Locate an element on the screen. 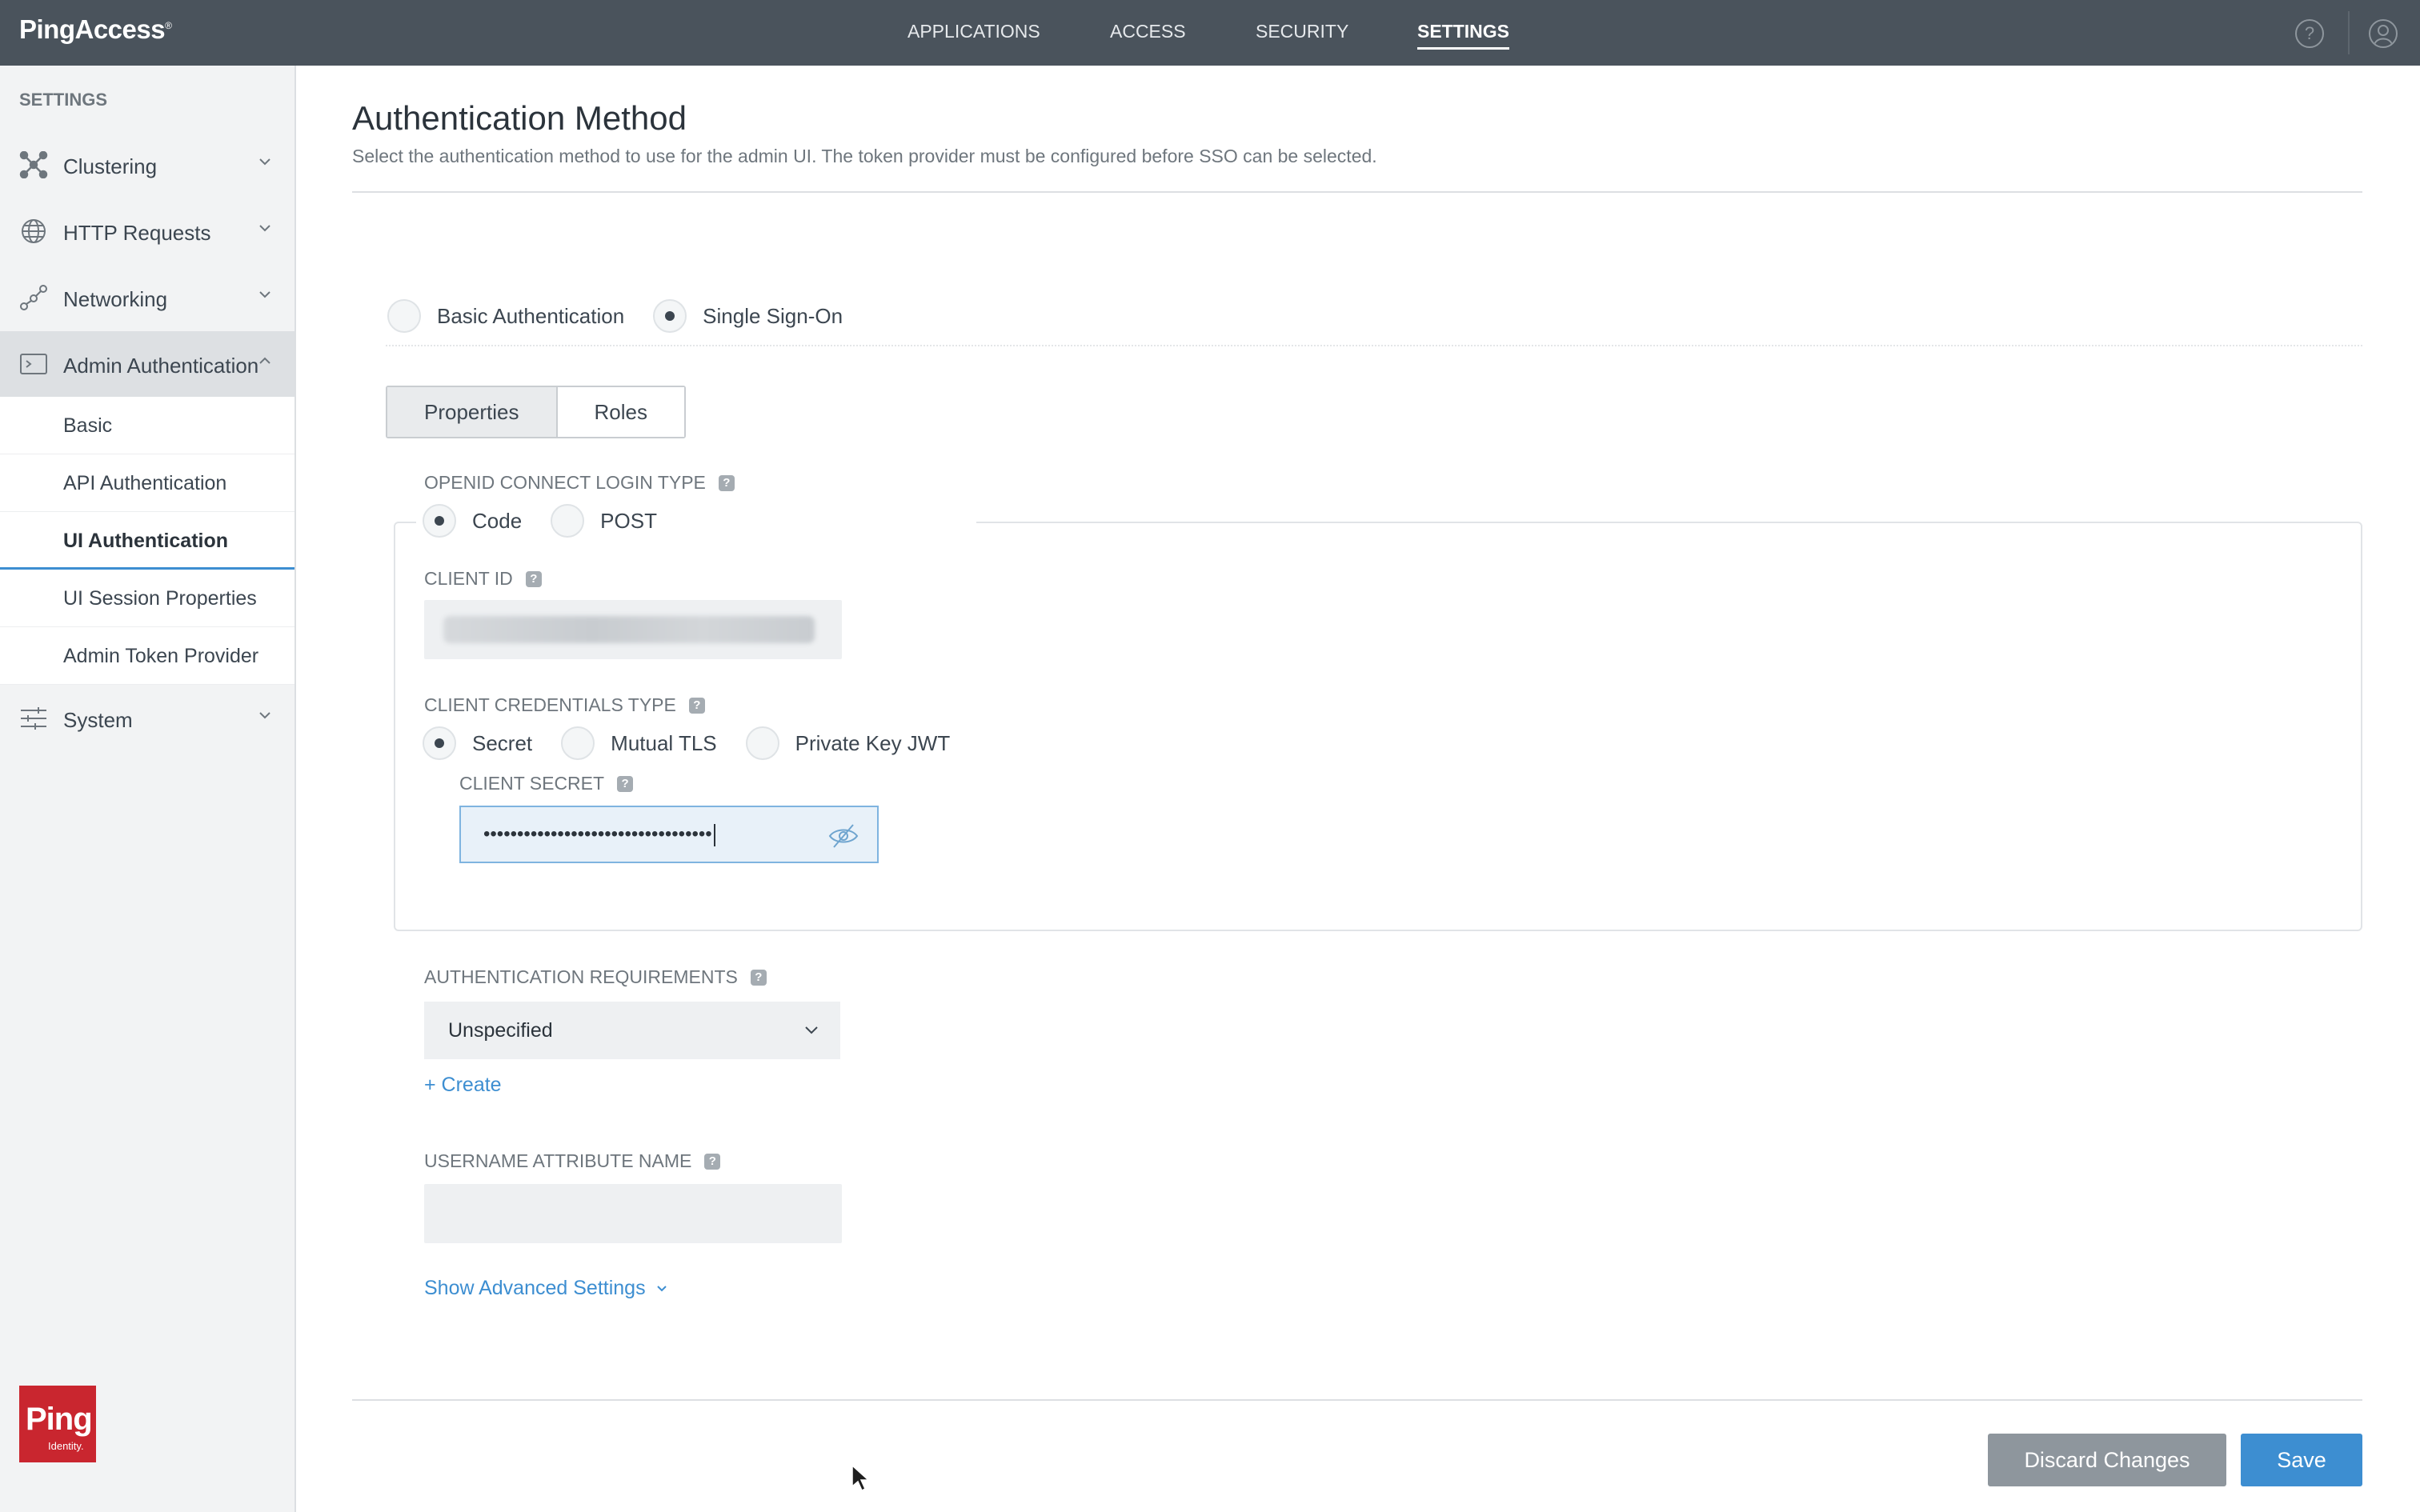 This screenshot has height=1512, width=2420. radio-label: Mutual TLS is located at coordinates (664, 742).